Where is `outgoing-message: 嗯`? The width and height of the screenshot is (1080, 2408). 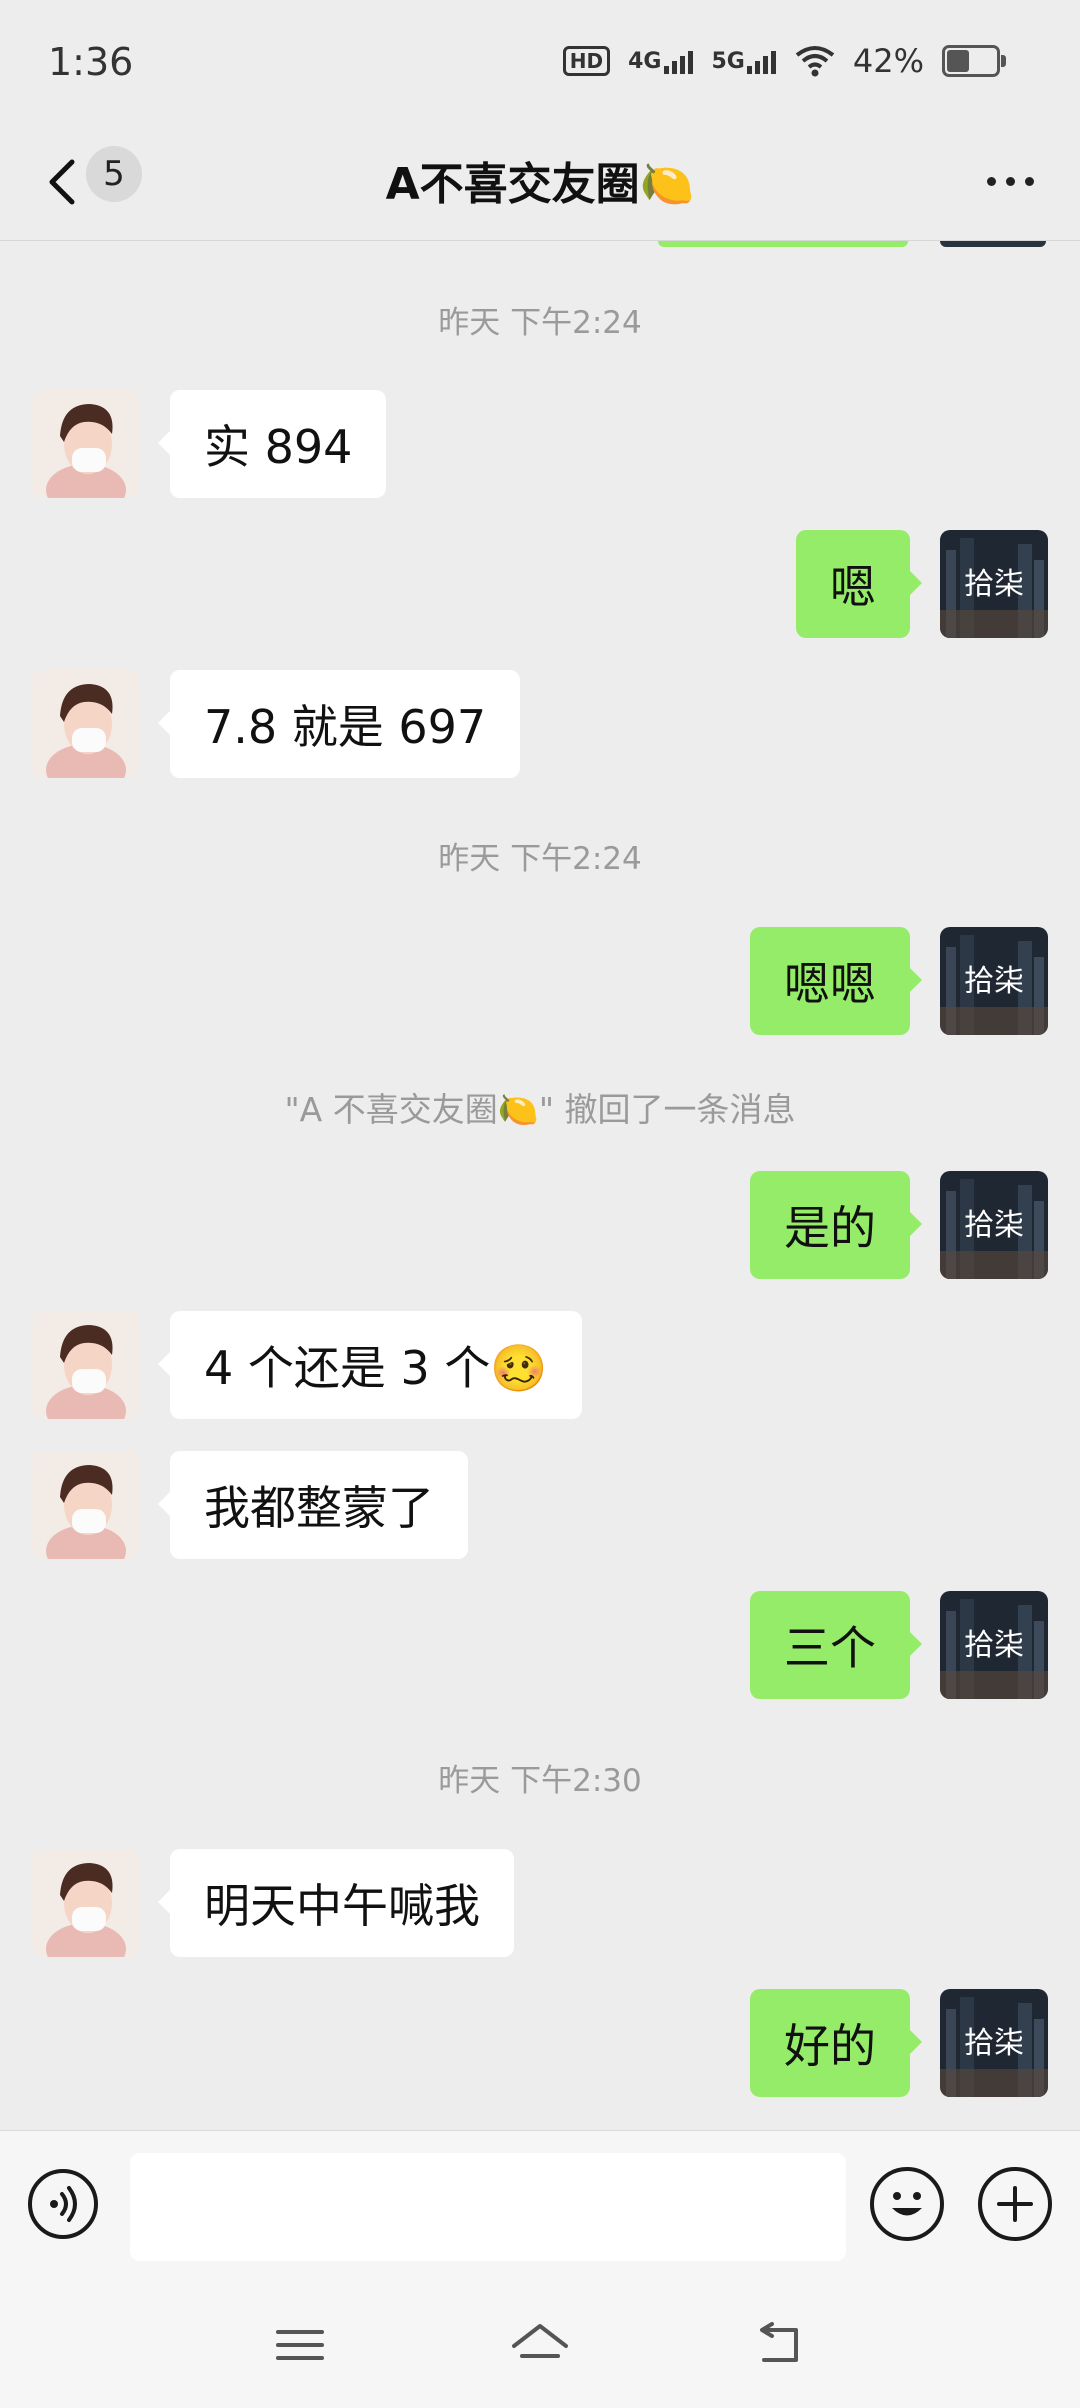 outgoing-message: 嗯 is located at coordinates (859, 584).